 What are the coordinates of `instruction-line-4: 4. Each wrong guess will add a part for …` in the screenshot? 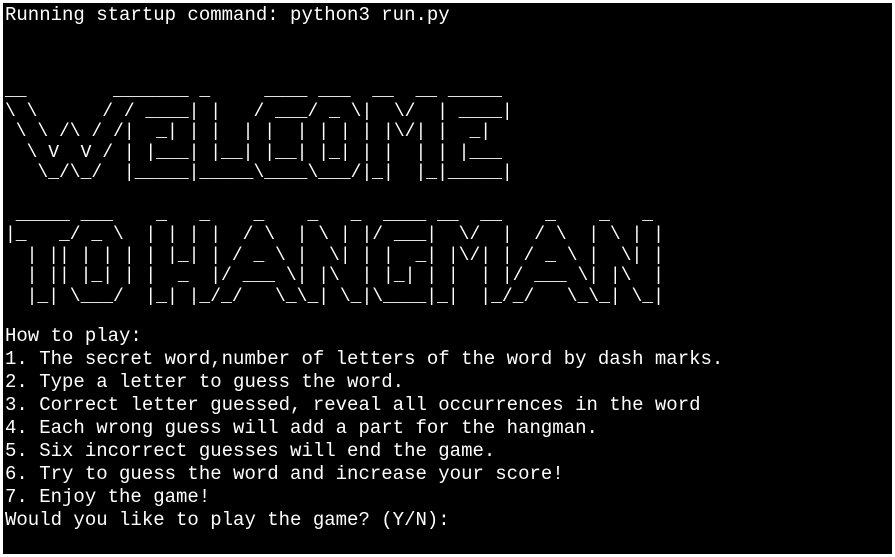 It's located at (301, 428).